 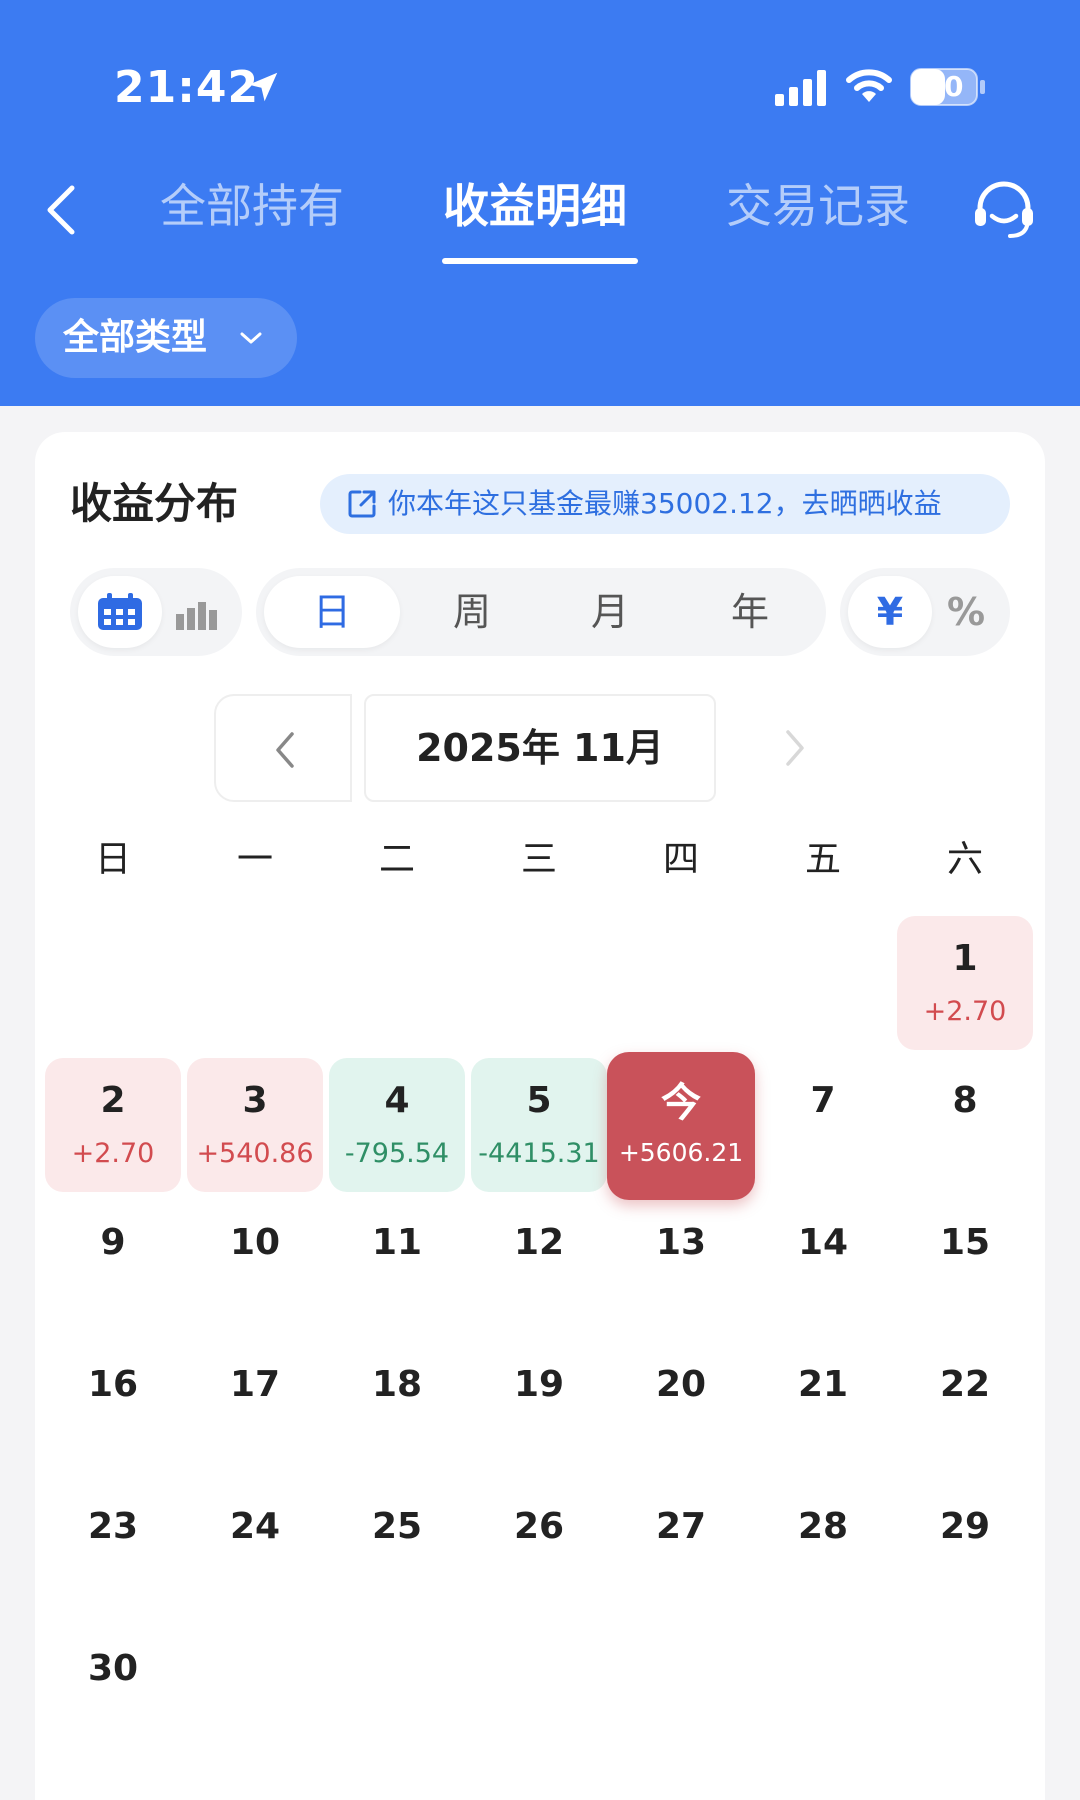 I want to click on calendar-day-today: 今 +5606.21, so click(x=681, y=1126).